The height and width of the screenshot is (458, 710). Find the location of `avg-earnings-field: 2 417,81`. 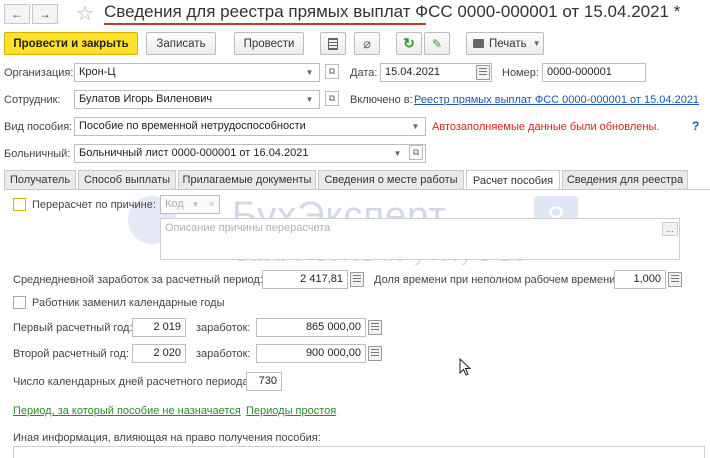

avg-earnings-field: 2 417,81 is located at coordinates (305, 279).